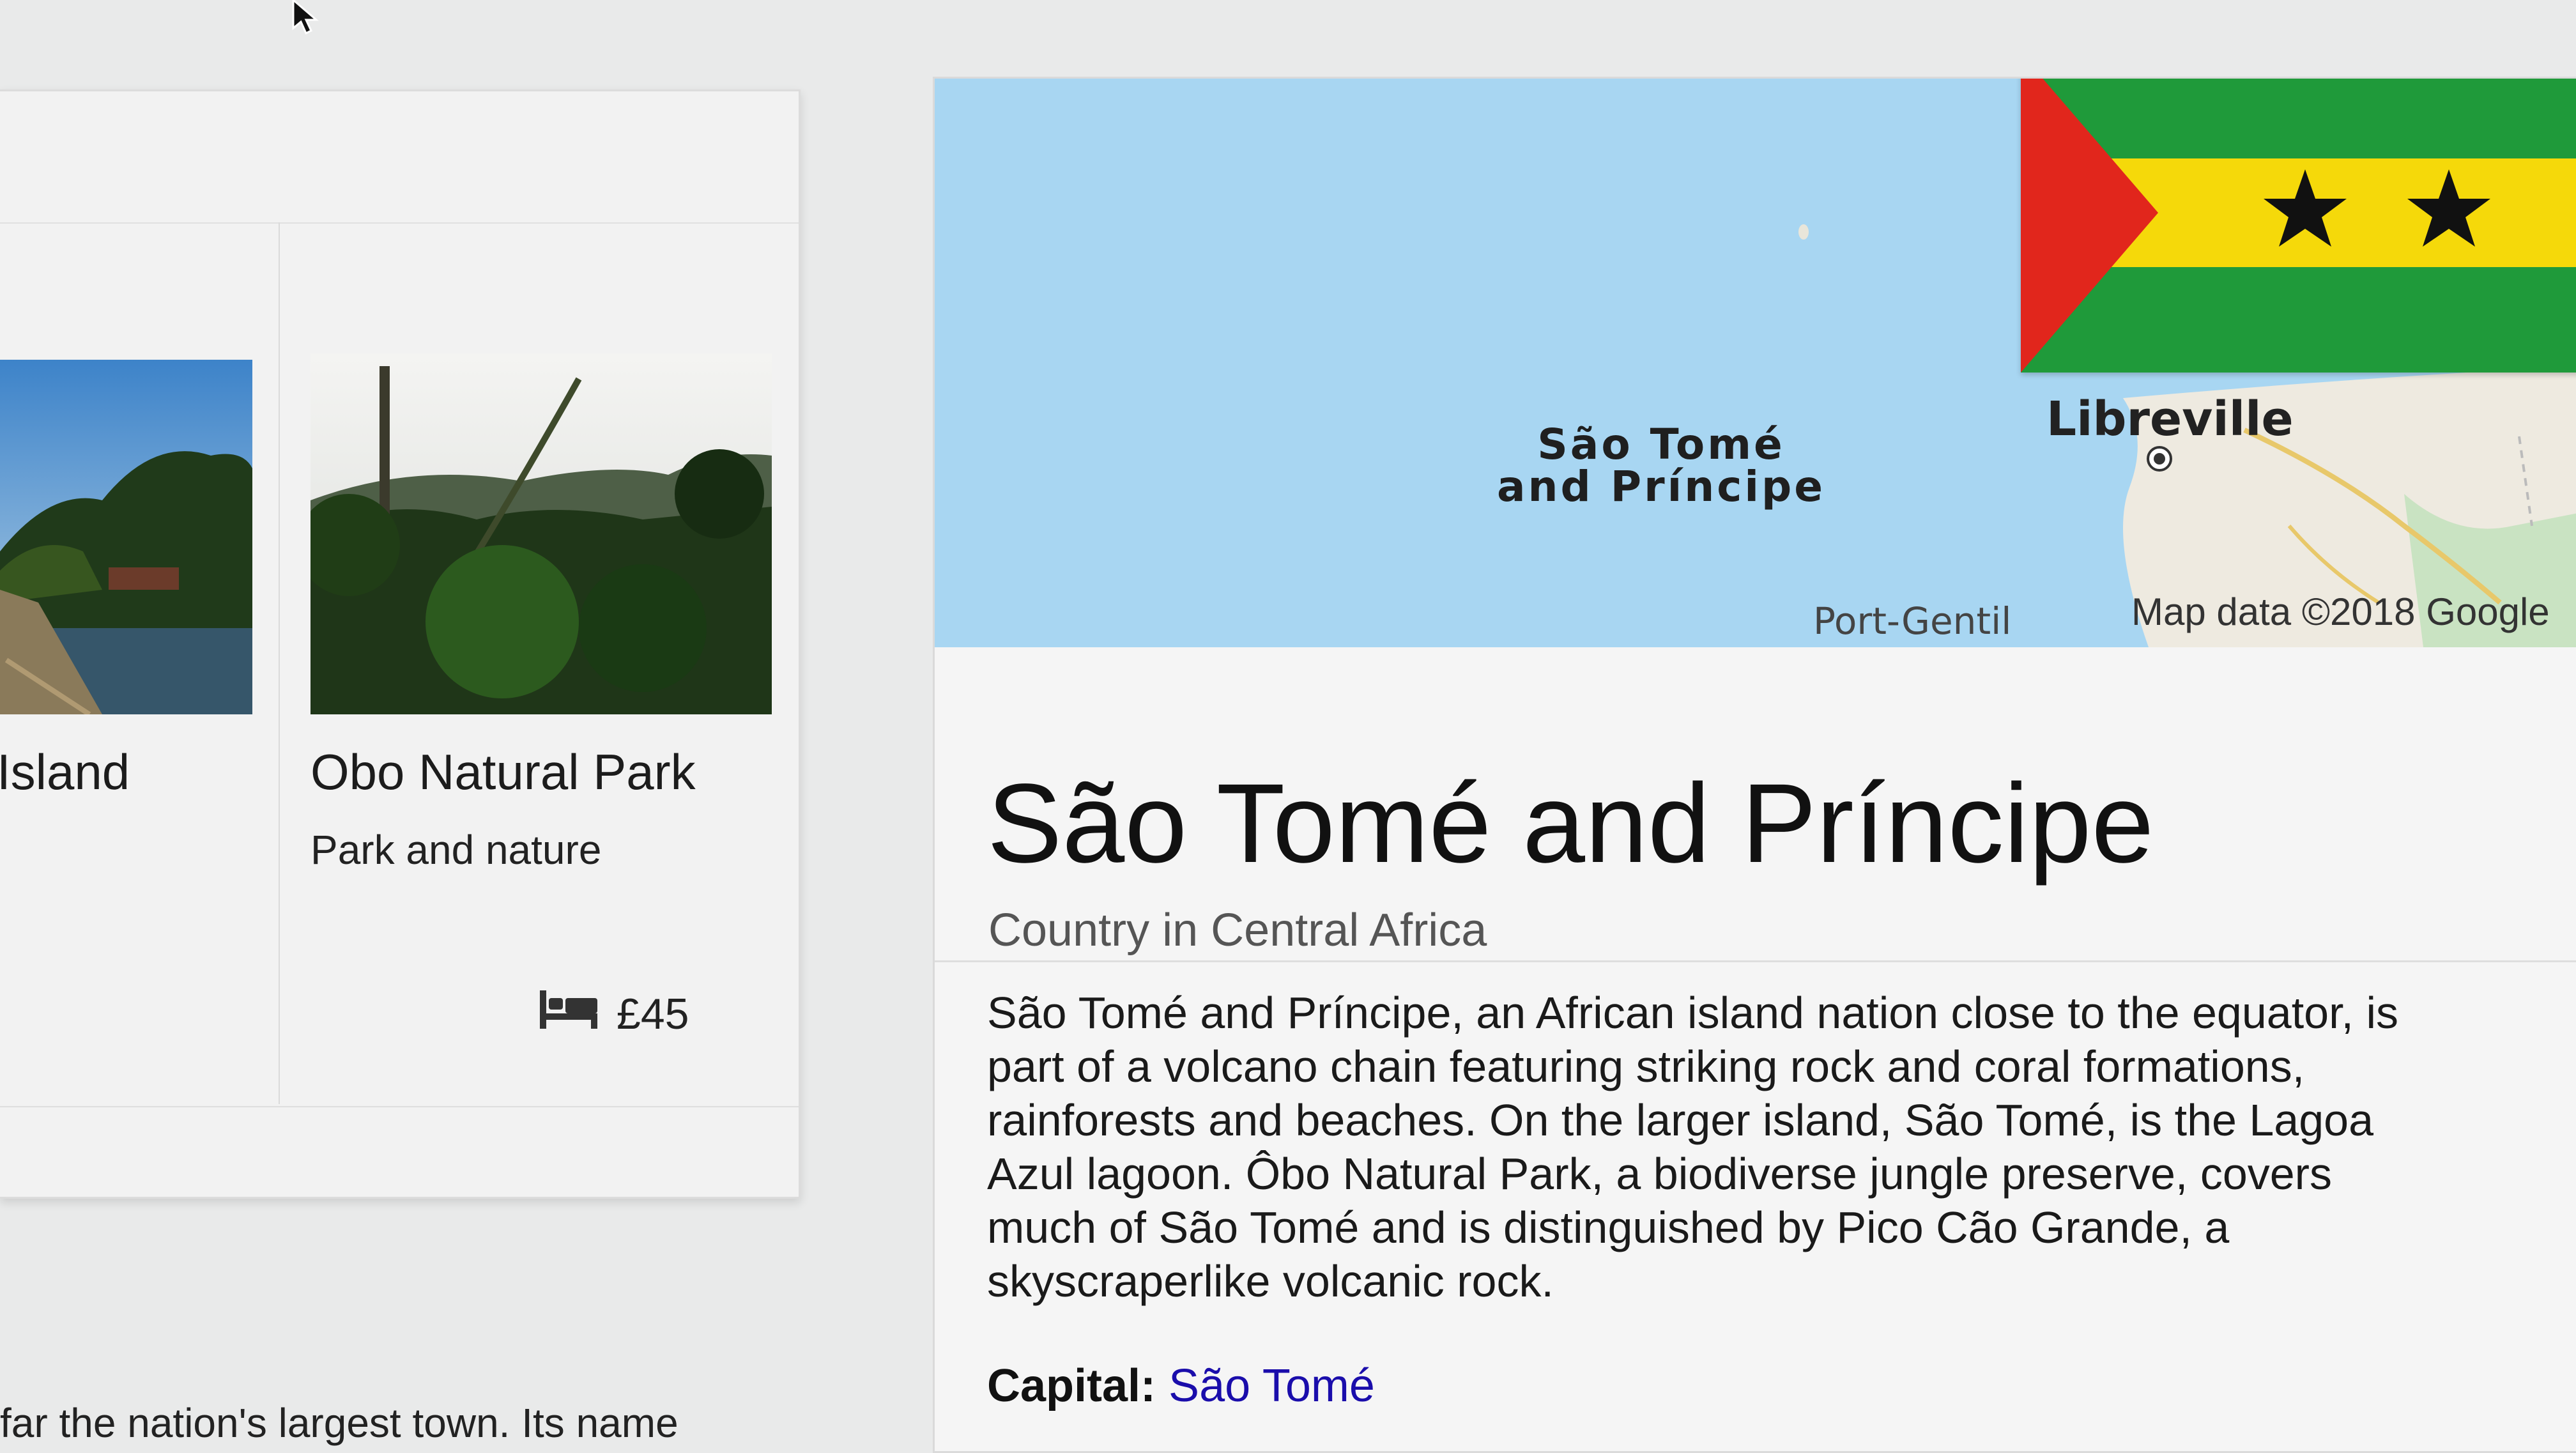 The height and width of the screenshot is (1453, 2576). I want to click on place-title: Island, so click(65, 772).